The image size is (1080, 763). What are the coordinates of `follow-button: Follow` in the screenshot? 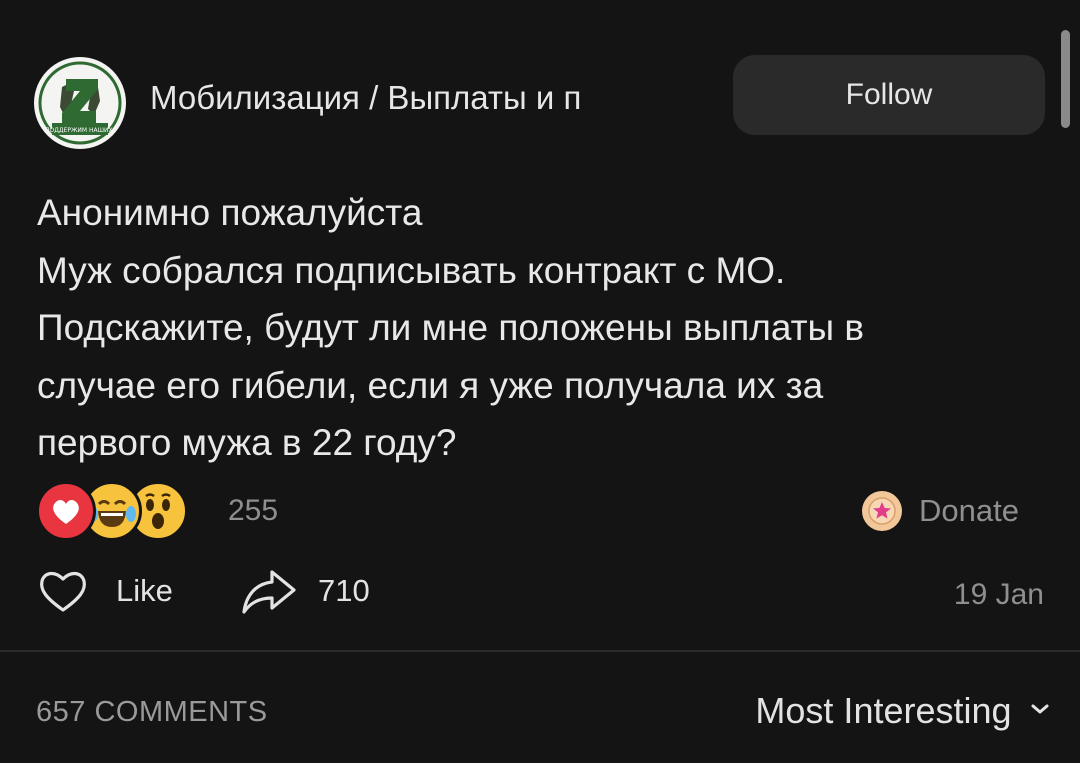 It's located at (889, 95).